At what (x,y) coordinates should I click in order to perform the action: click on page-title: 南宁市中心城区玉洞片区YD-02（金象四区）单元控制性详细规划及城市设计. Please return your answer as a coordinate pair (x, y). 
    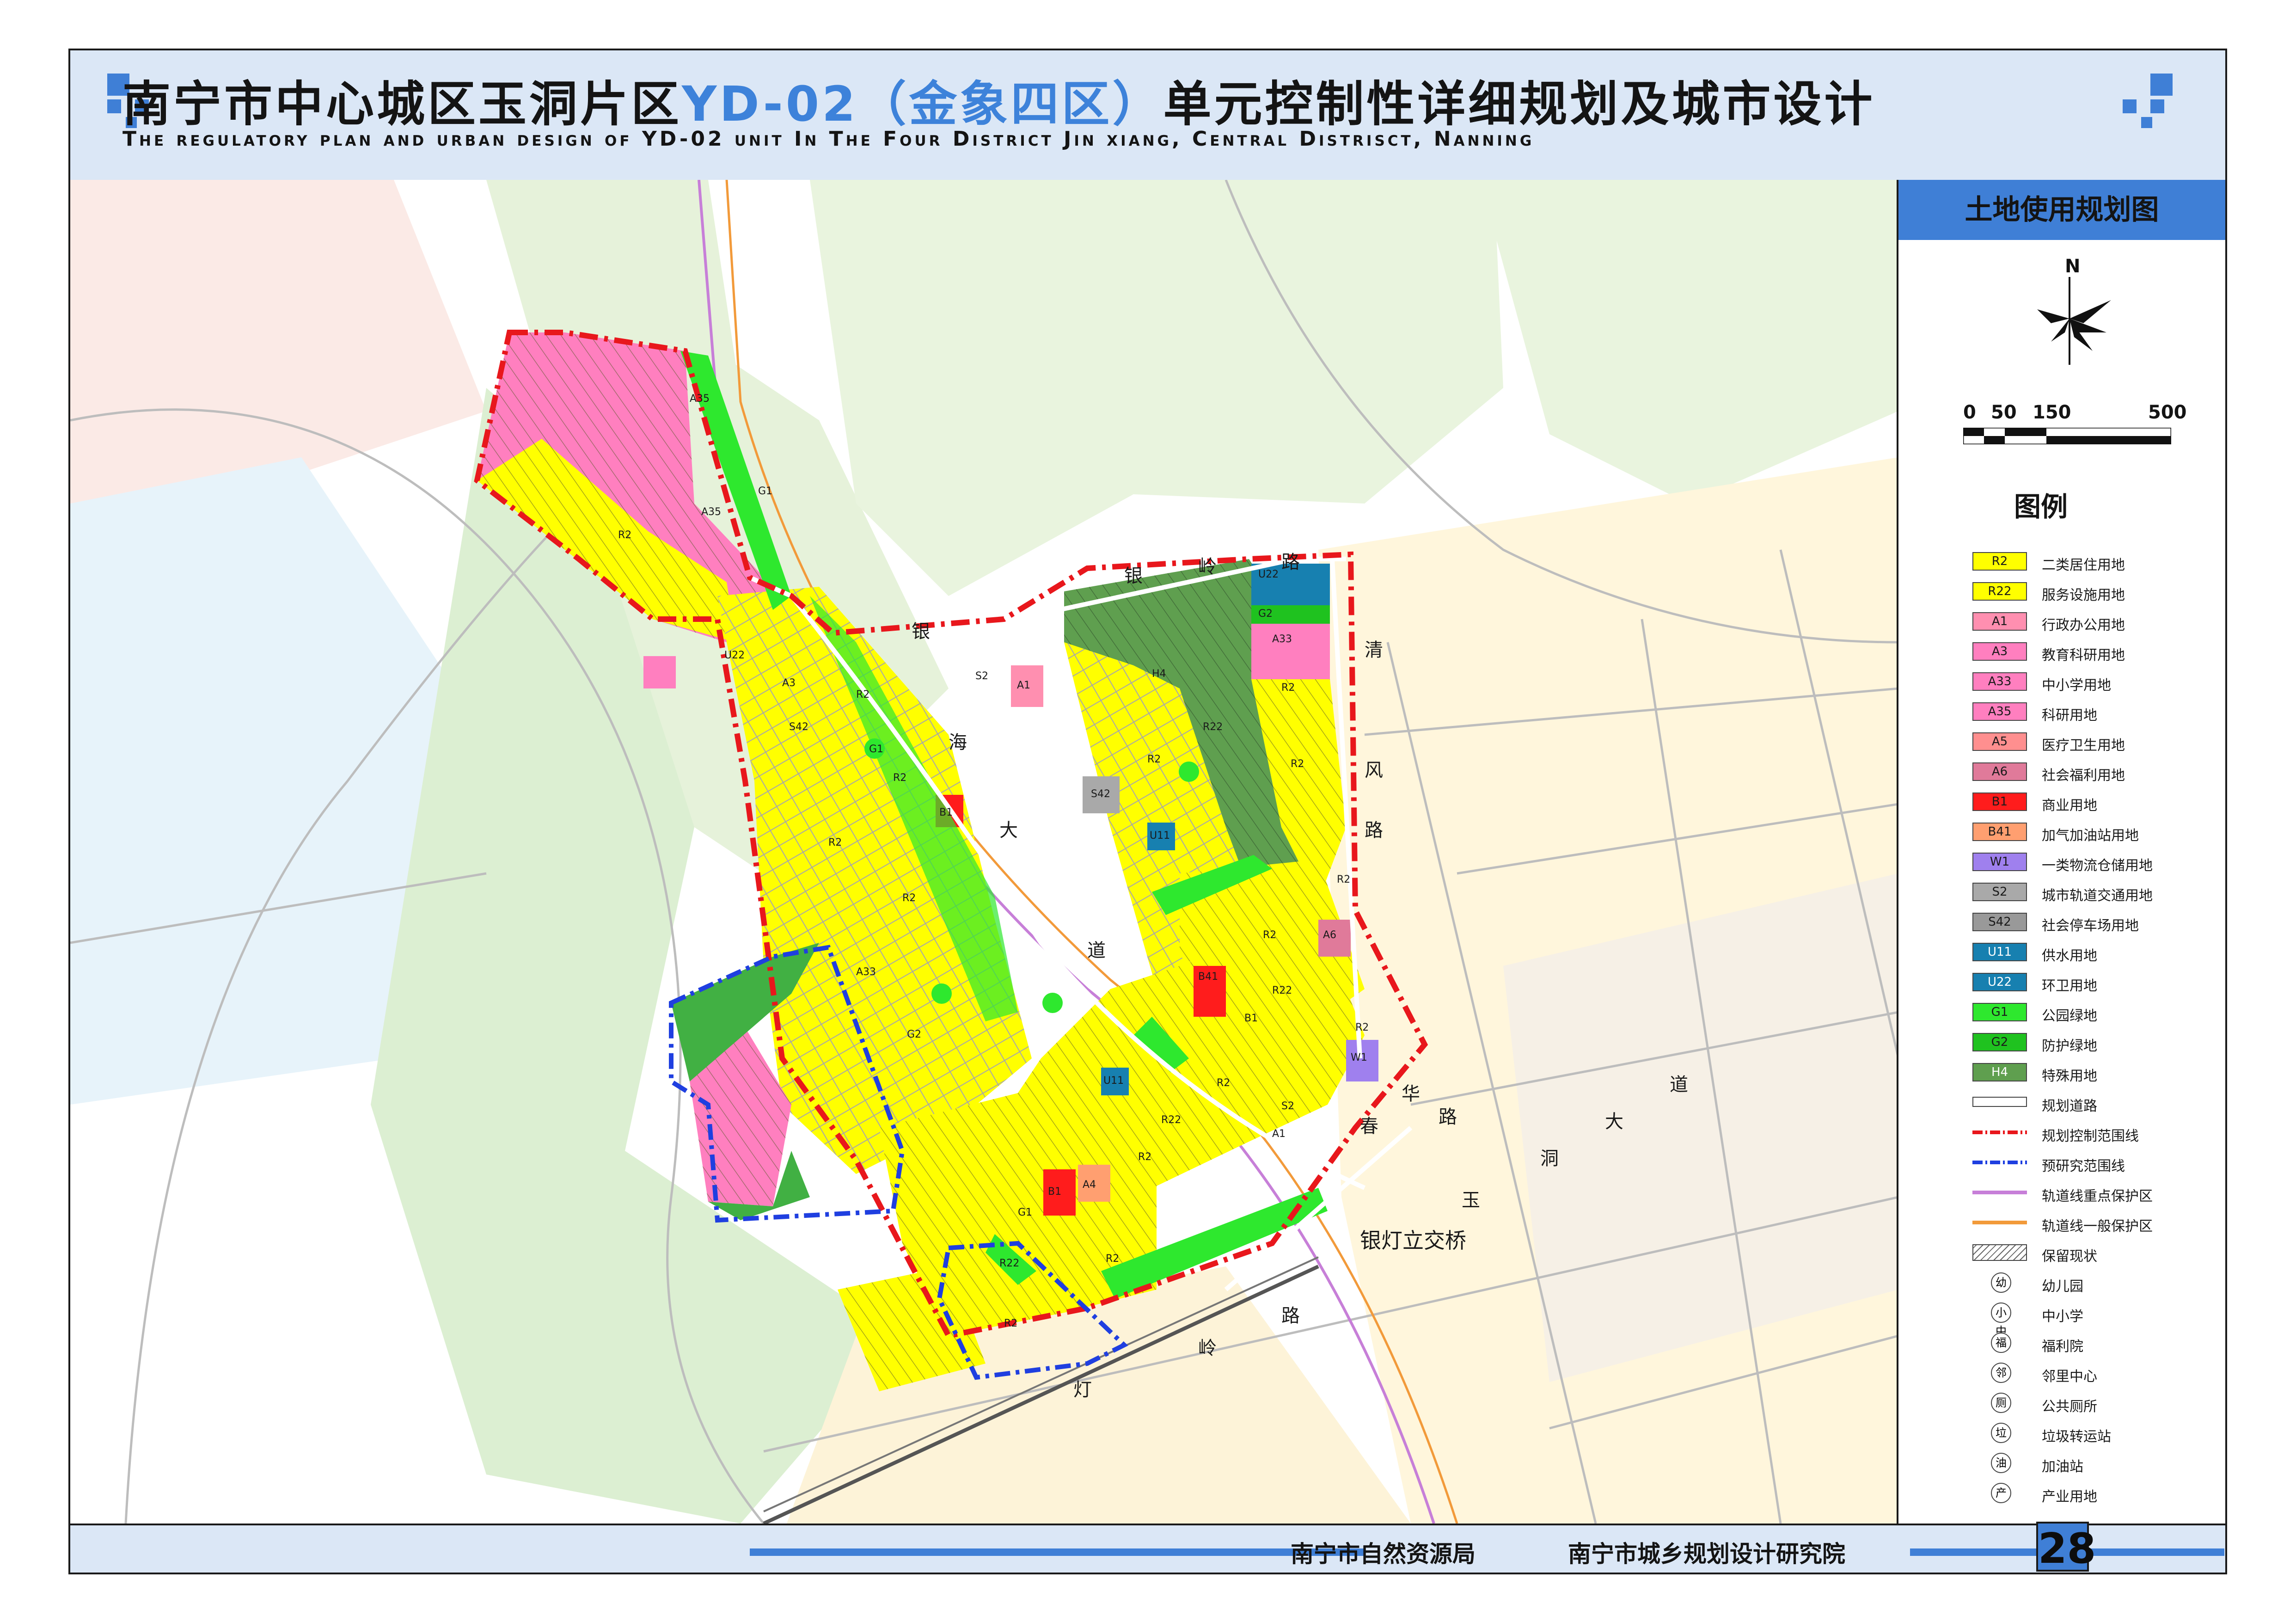
    Looking at the image, I should click on (1139, 100).